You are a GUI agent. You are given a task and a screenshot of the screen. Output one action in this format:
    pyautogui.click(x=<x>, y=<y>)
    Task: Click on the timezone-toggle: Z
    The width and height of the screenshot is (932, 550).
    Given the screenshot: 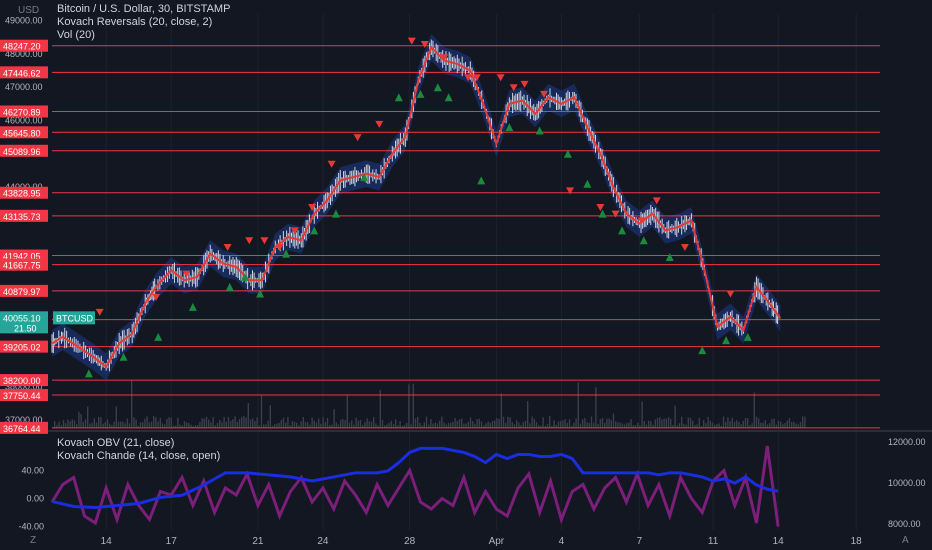 What is the action you would take?
    pyautogui.click(x=33, y=540)
    